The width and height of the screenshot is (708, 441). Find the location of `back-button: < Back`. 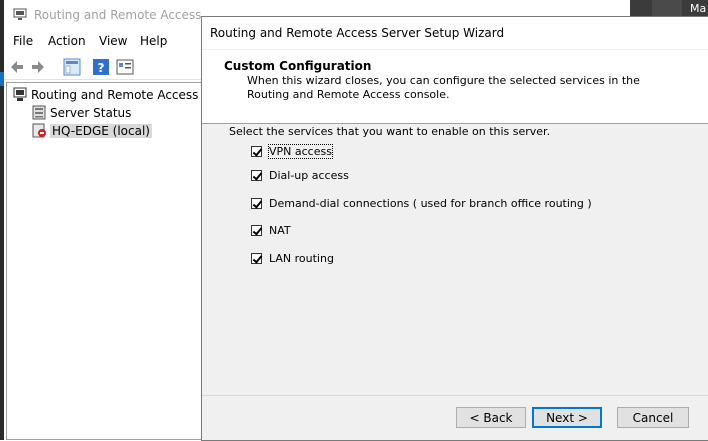

back-button: < Back is located at coordinates (491, 417).